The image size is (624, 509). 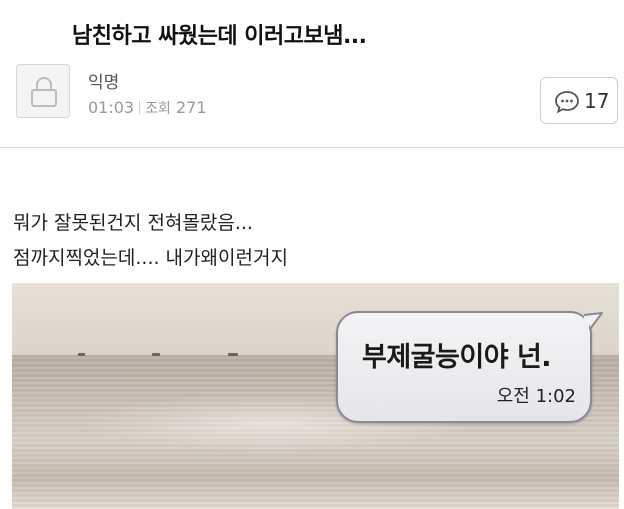 What do you see at coordinates (111, 107) in the screenshot?
I see `post-time: 01:03` at bounding box center [111, 107].